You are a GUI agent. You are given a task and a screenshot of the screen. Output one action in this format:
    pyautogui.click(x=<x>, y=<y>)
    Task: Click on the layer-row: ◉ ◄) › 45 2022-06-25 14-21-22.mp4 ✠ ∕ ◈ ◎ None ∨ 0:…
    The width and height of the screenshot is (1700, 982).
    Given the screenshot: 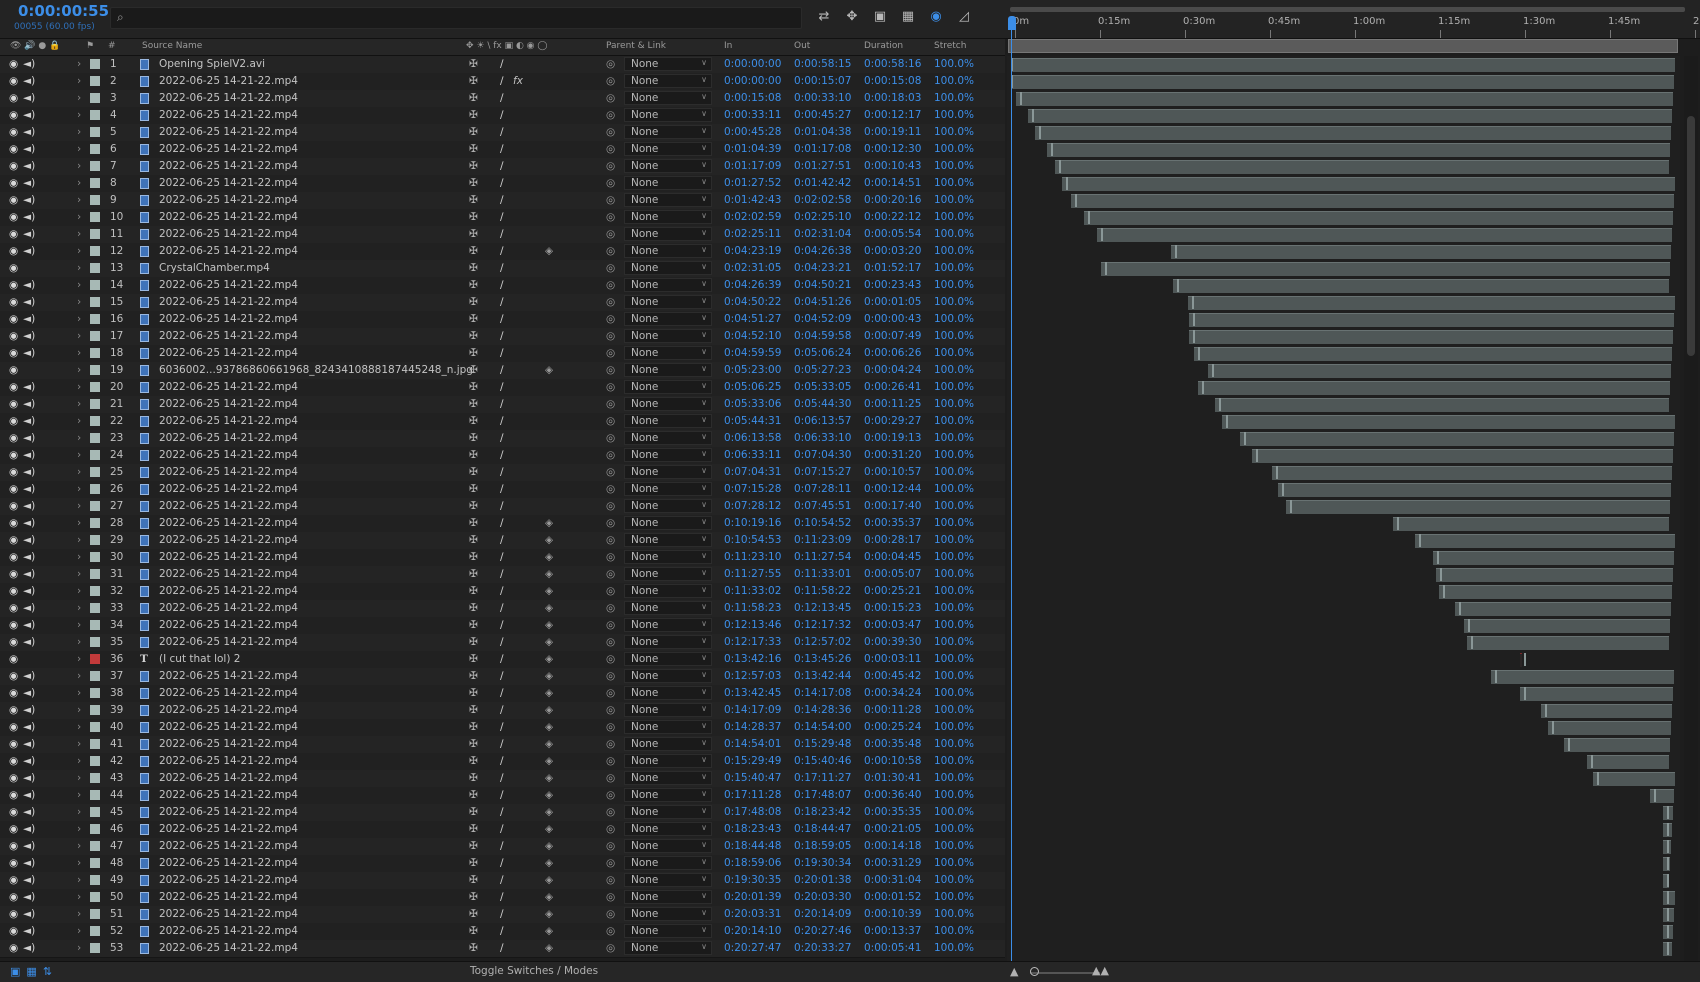 What is the action you would take?
    pyautogui.click(x=502, y=813)
    